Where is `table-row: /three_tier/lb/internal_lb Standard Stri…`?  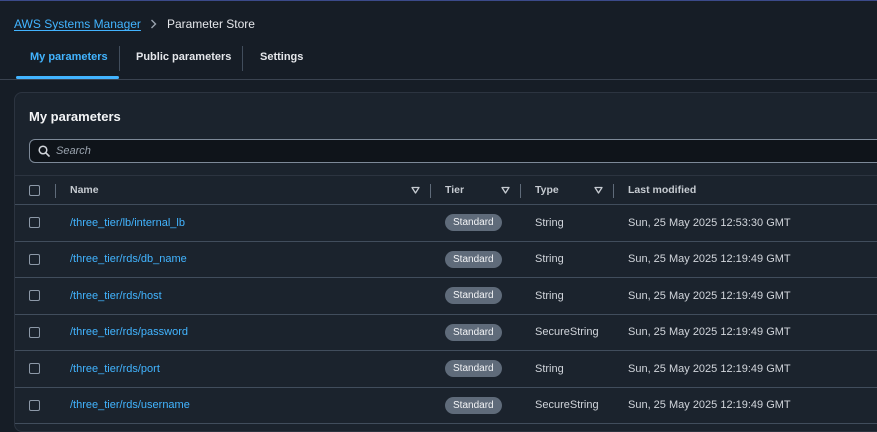 table-row: /three_tier/lb/internal_lb Standard Stri… is located at coordinates (446, 223).